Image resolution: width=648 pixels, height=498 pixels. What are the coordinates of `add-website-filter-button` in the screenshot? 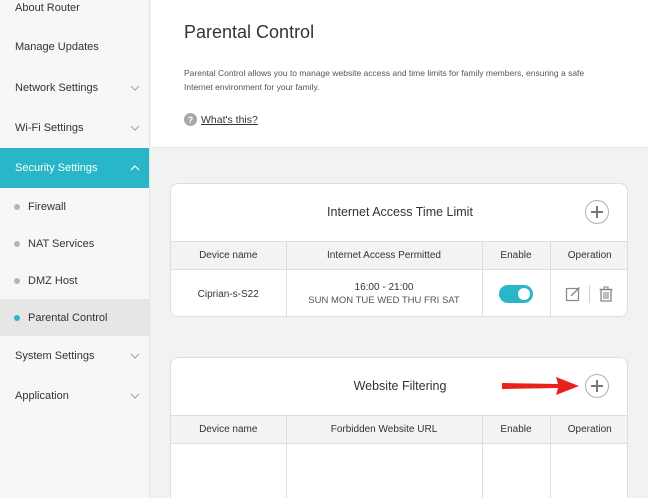 It's located at (597, 386).